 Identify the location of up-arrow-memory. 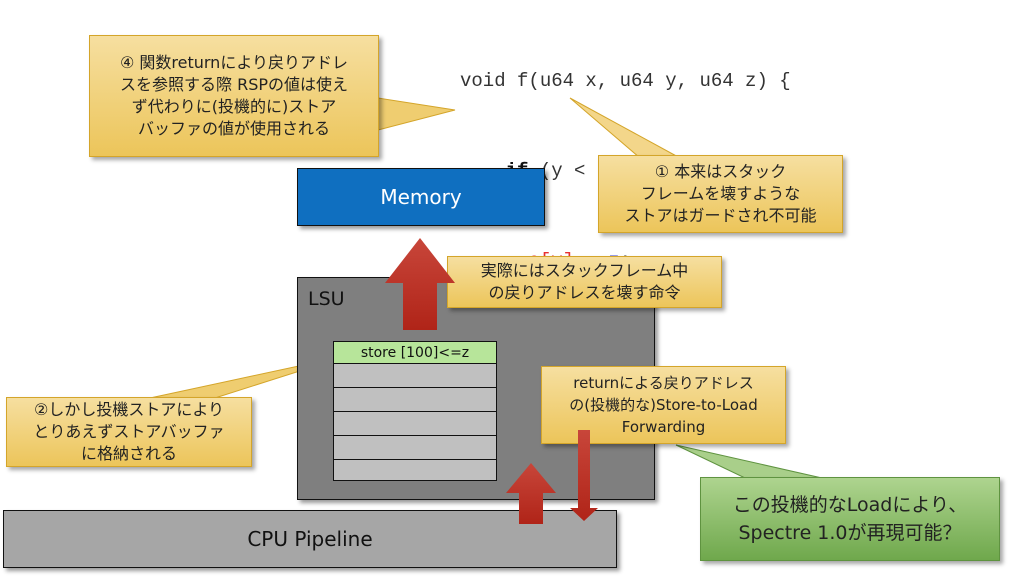
(420, 284).